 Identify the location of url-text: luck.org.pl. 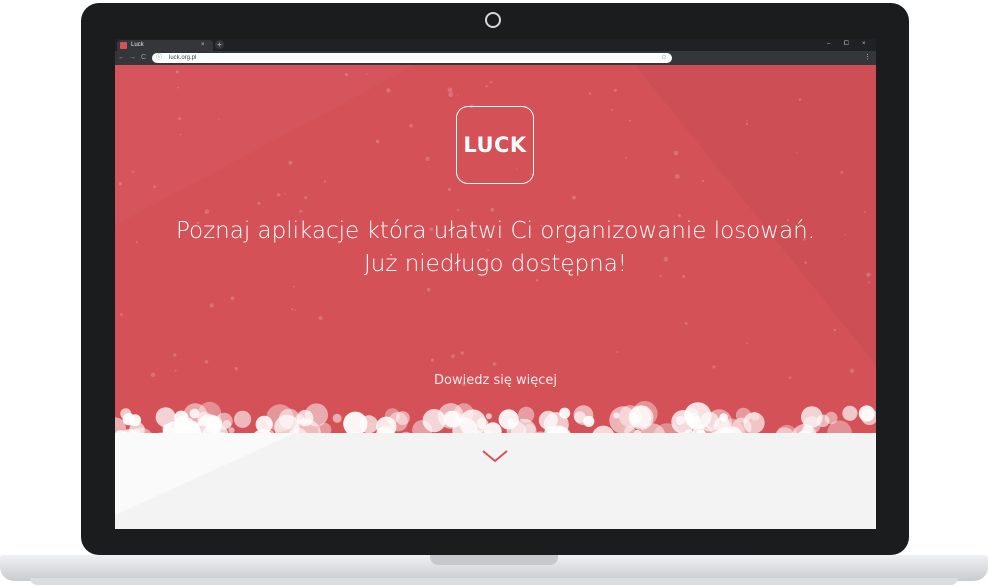
(182, 58).